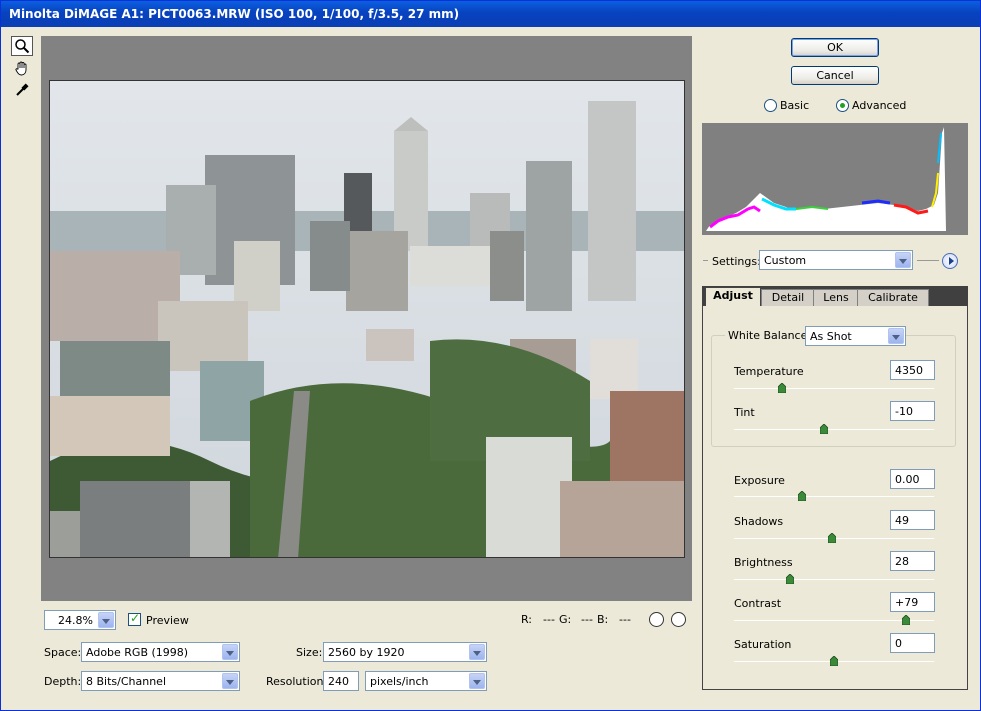  What do you see at coordinates (63, 652) in the screenshot?
I see `space-label: Space:` at bounding box center [63, 652].